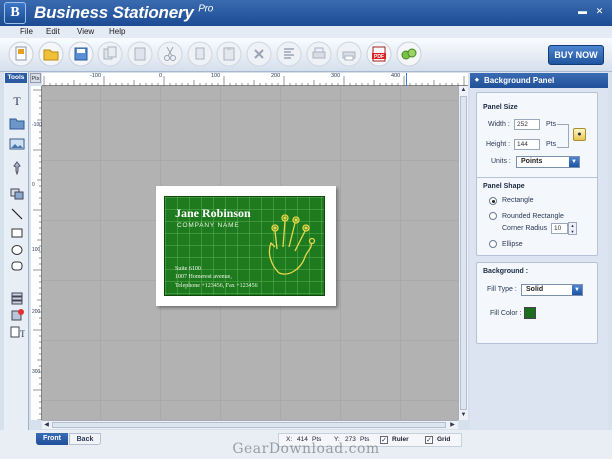  I want to click on ellipse-tool-icon, so click(17, 250).